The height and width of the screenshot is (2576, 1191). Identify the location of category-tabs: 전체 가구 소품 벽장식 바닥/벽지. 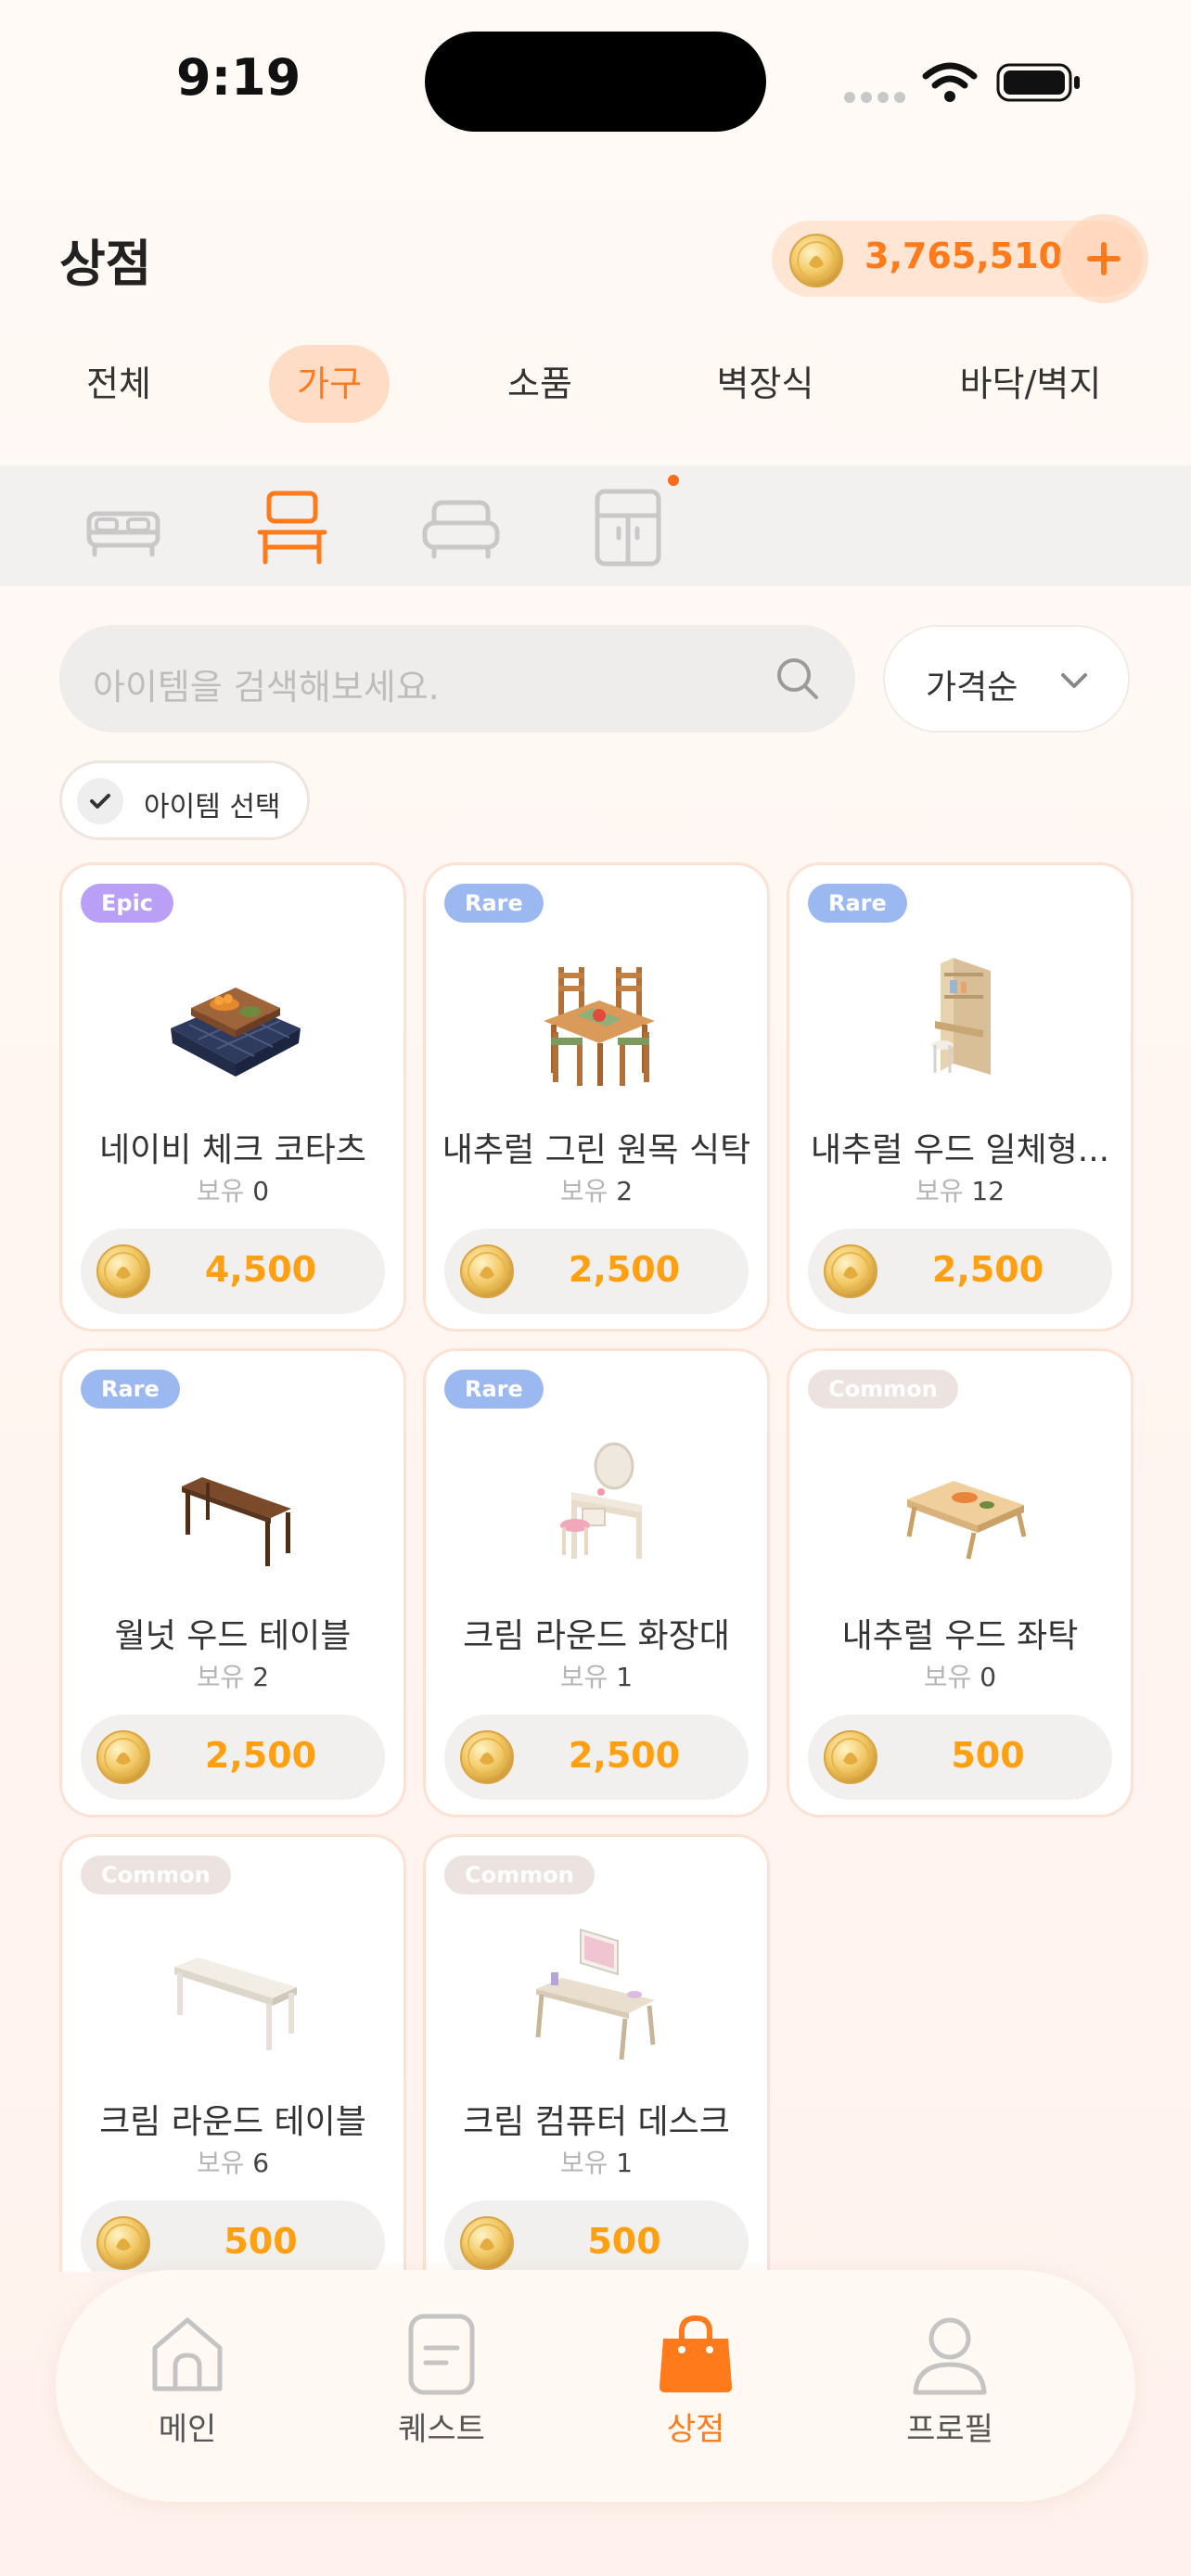
(595, 386).